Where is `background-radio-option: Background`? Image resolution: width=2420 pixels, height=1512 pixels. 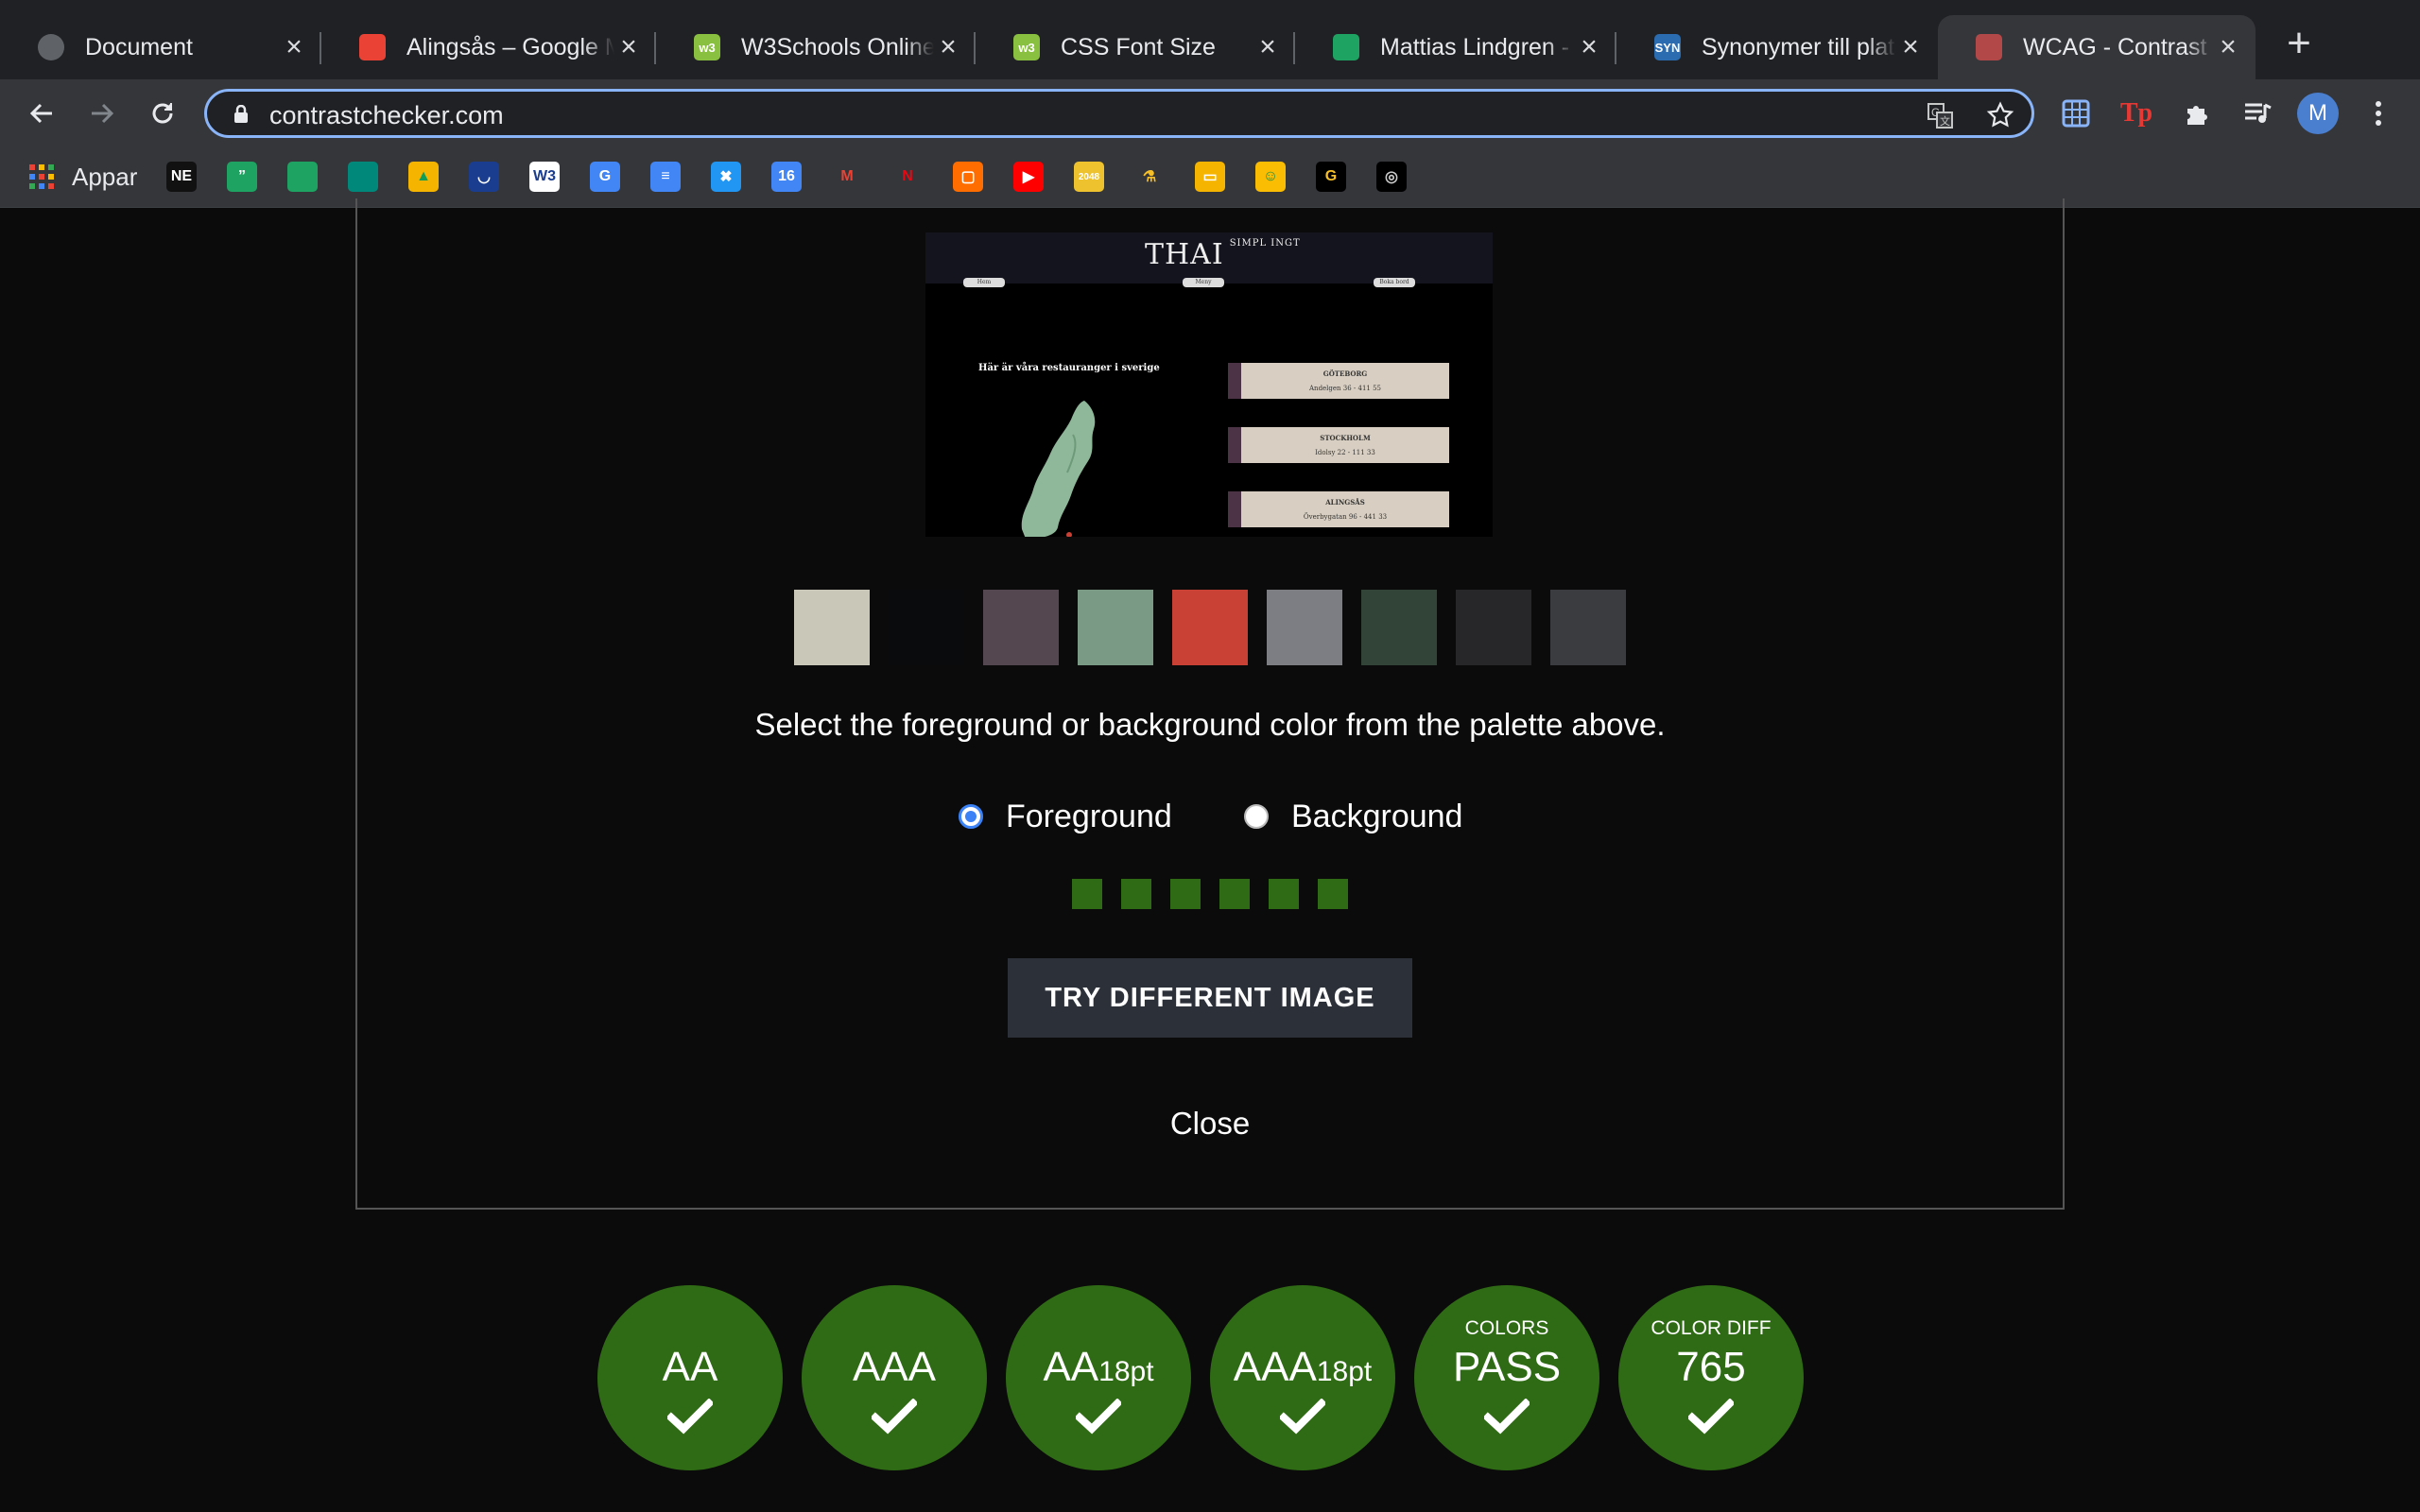
background-radio-option: Background is located at coordinates (1353, 816).